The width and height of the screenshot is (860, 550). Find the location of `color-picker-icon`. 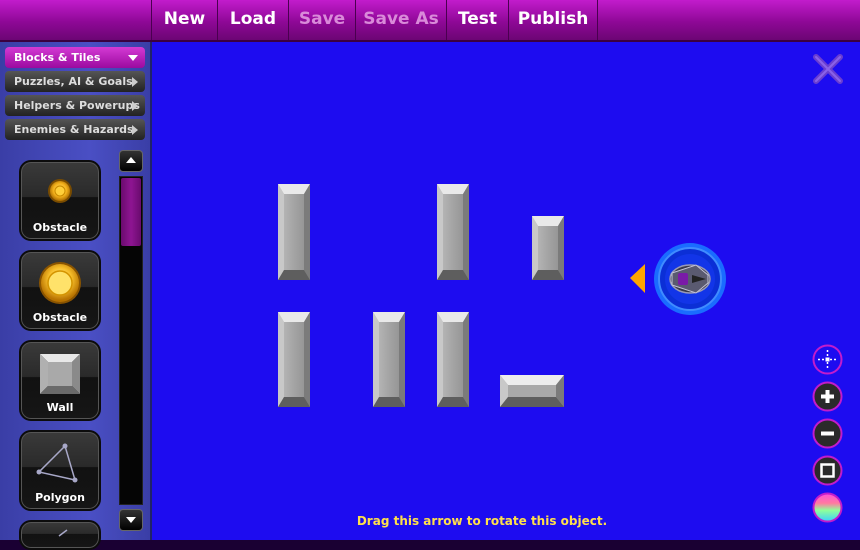

color-picker-icon is located at coordinates (827, 507).